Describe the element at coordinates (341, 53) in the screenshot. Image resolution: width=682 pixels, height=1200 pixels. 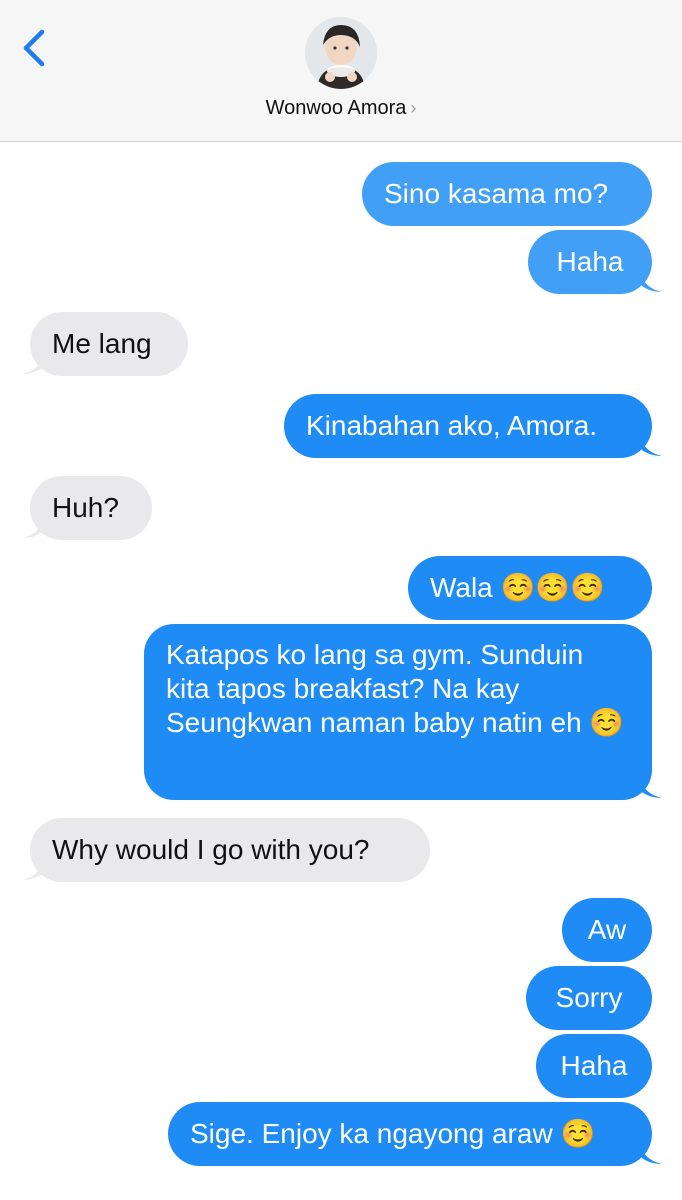
I see `contact-avatar` at that location.